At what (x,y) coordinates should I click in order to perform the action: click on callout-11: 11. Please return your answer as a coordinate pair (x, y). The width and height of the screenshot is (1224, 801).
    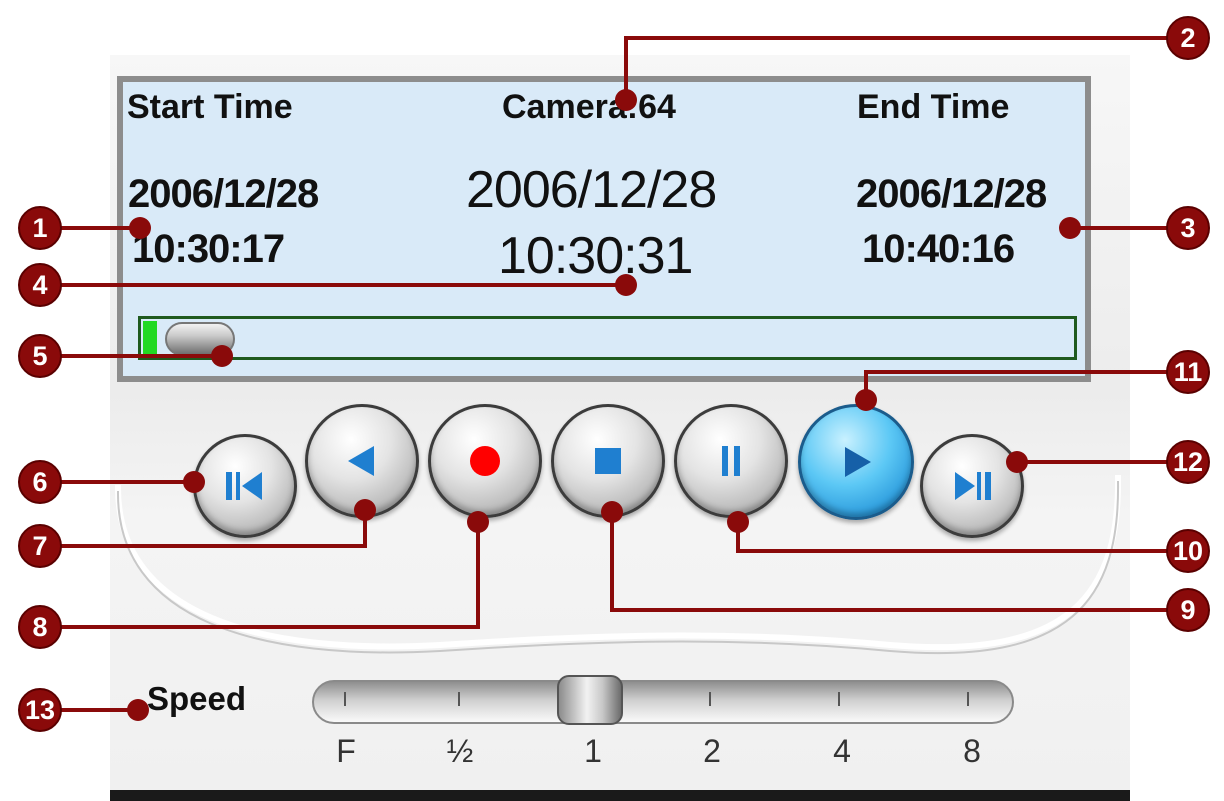
    Looking at the image, I should click on (1188, 372).